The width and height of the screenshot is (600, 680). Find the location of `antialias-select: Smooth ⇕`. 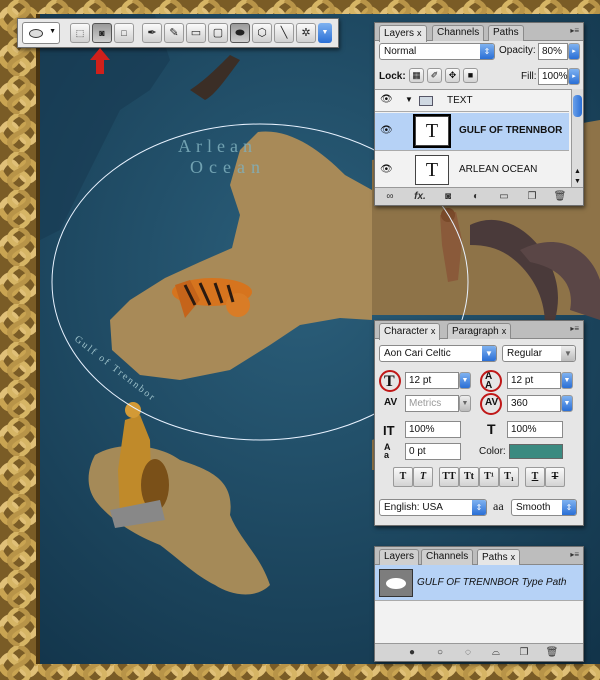

antialias-select: Smooth ⇕ is located at coordinates (544, 507).